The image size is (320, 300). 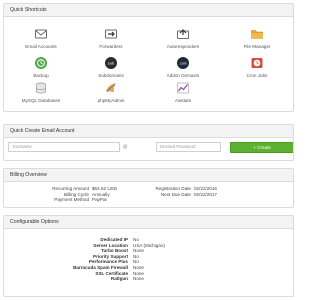 I want to click on subdomains-icon: sub, so click(x=111, y=63).